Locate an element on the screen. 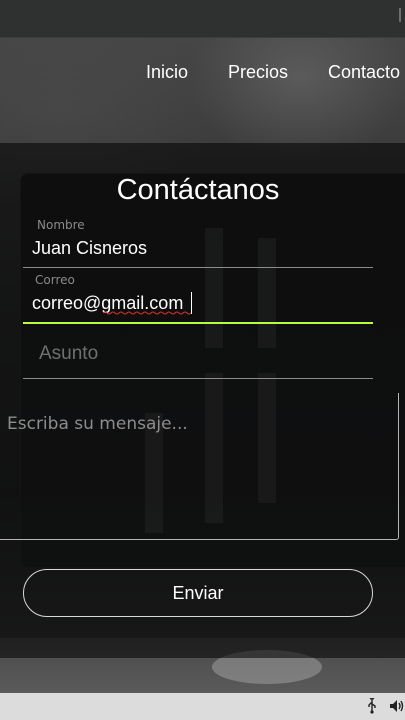  form-title: Contáctanos is located at coordinates (198, 190).